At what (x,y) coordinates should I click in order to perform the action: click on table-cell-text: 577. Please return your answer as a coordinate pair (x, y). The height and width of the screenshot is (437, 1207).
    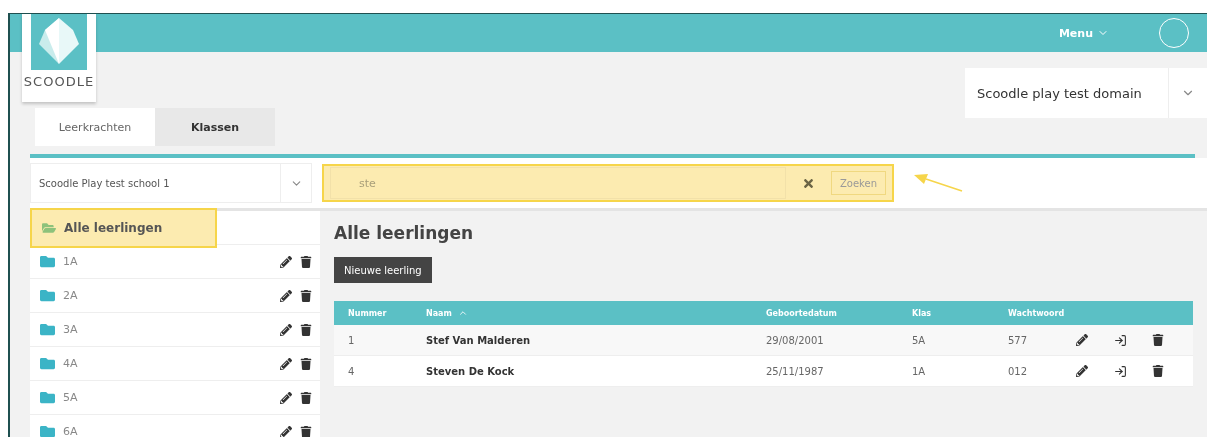
    Looking at the image, I should click on (1018, 340).